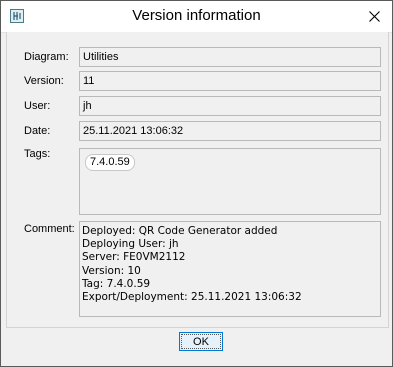 The width and height of the screenshot is (393, 367). What do you see at coordinates (49, 229) in the screenshot?
I see `comment-label: Comment:` at bounding box center [49, 229].